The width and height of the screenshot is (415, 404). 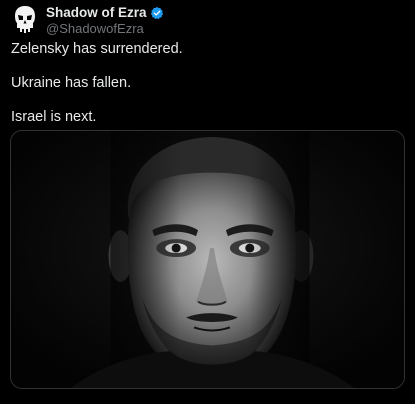 I want to click on tweet-line: Zelensky has surrendered., so click(x=97, y=49).